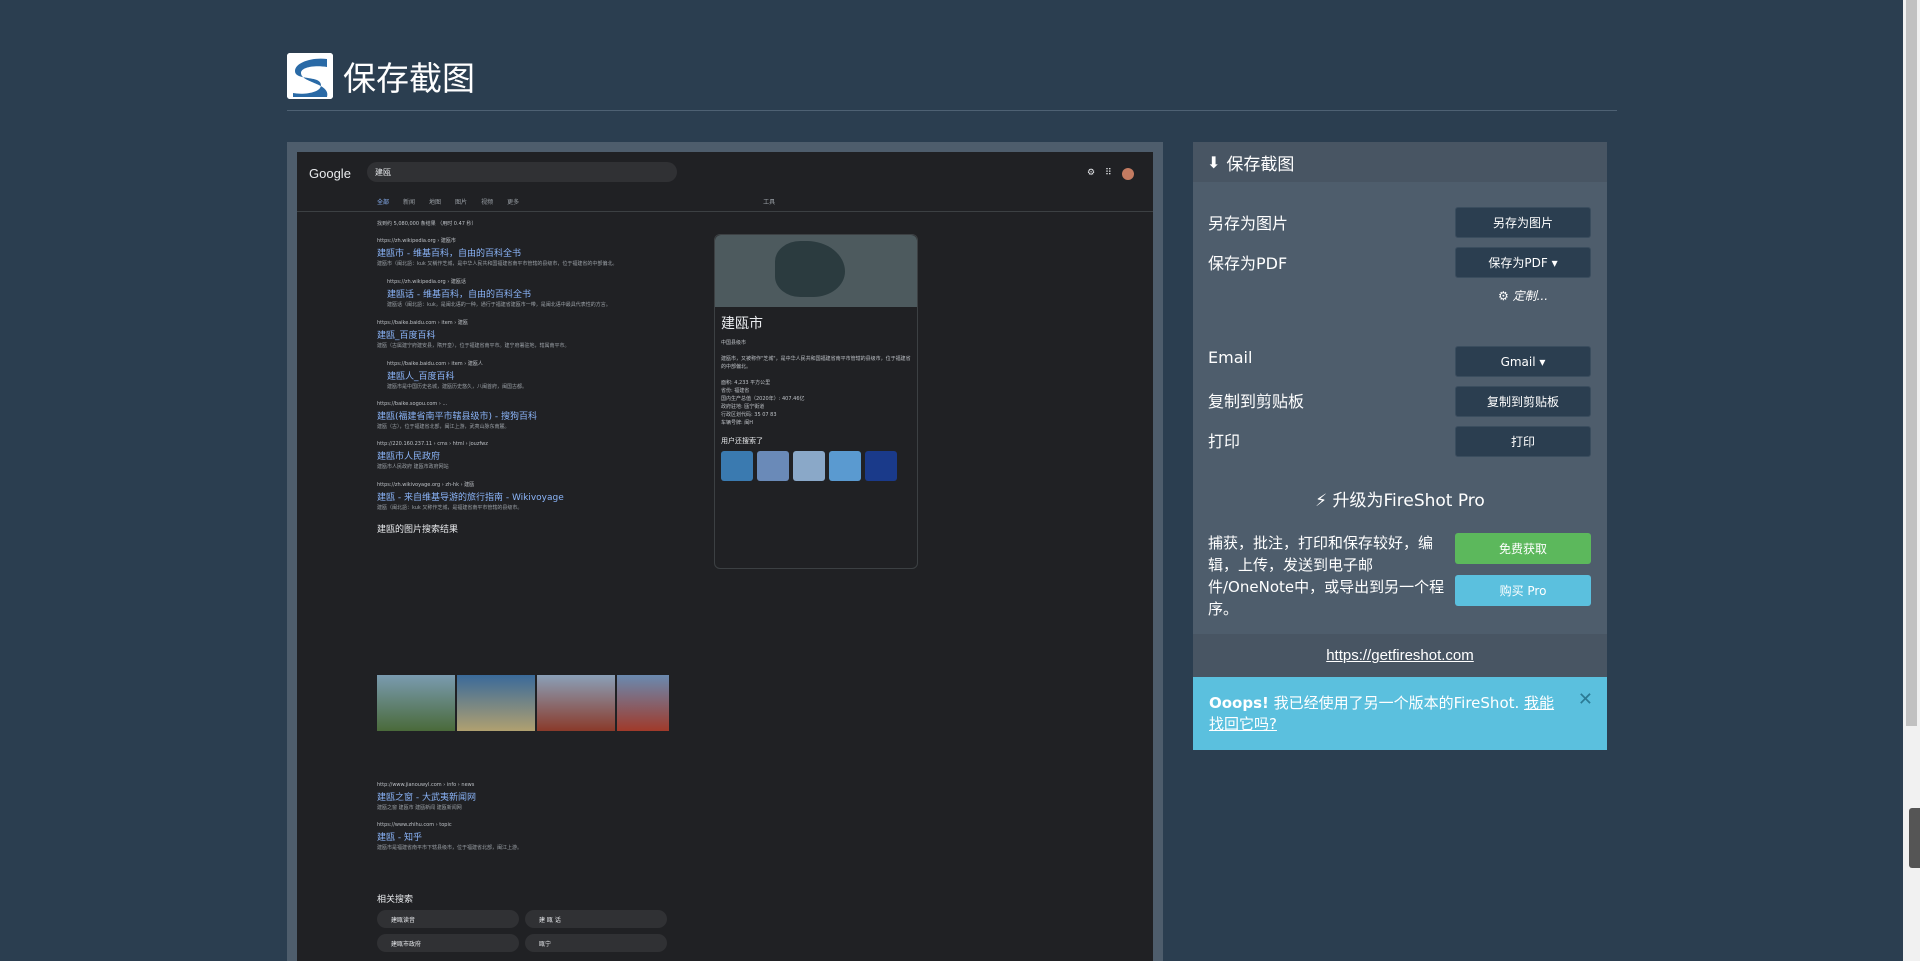 This screenshot has height=961, width=1920. I want to click on buy-pro-button: 购买 Pro, so click(1523, 590).